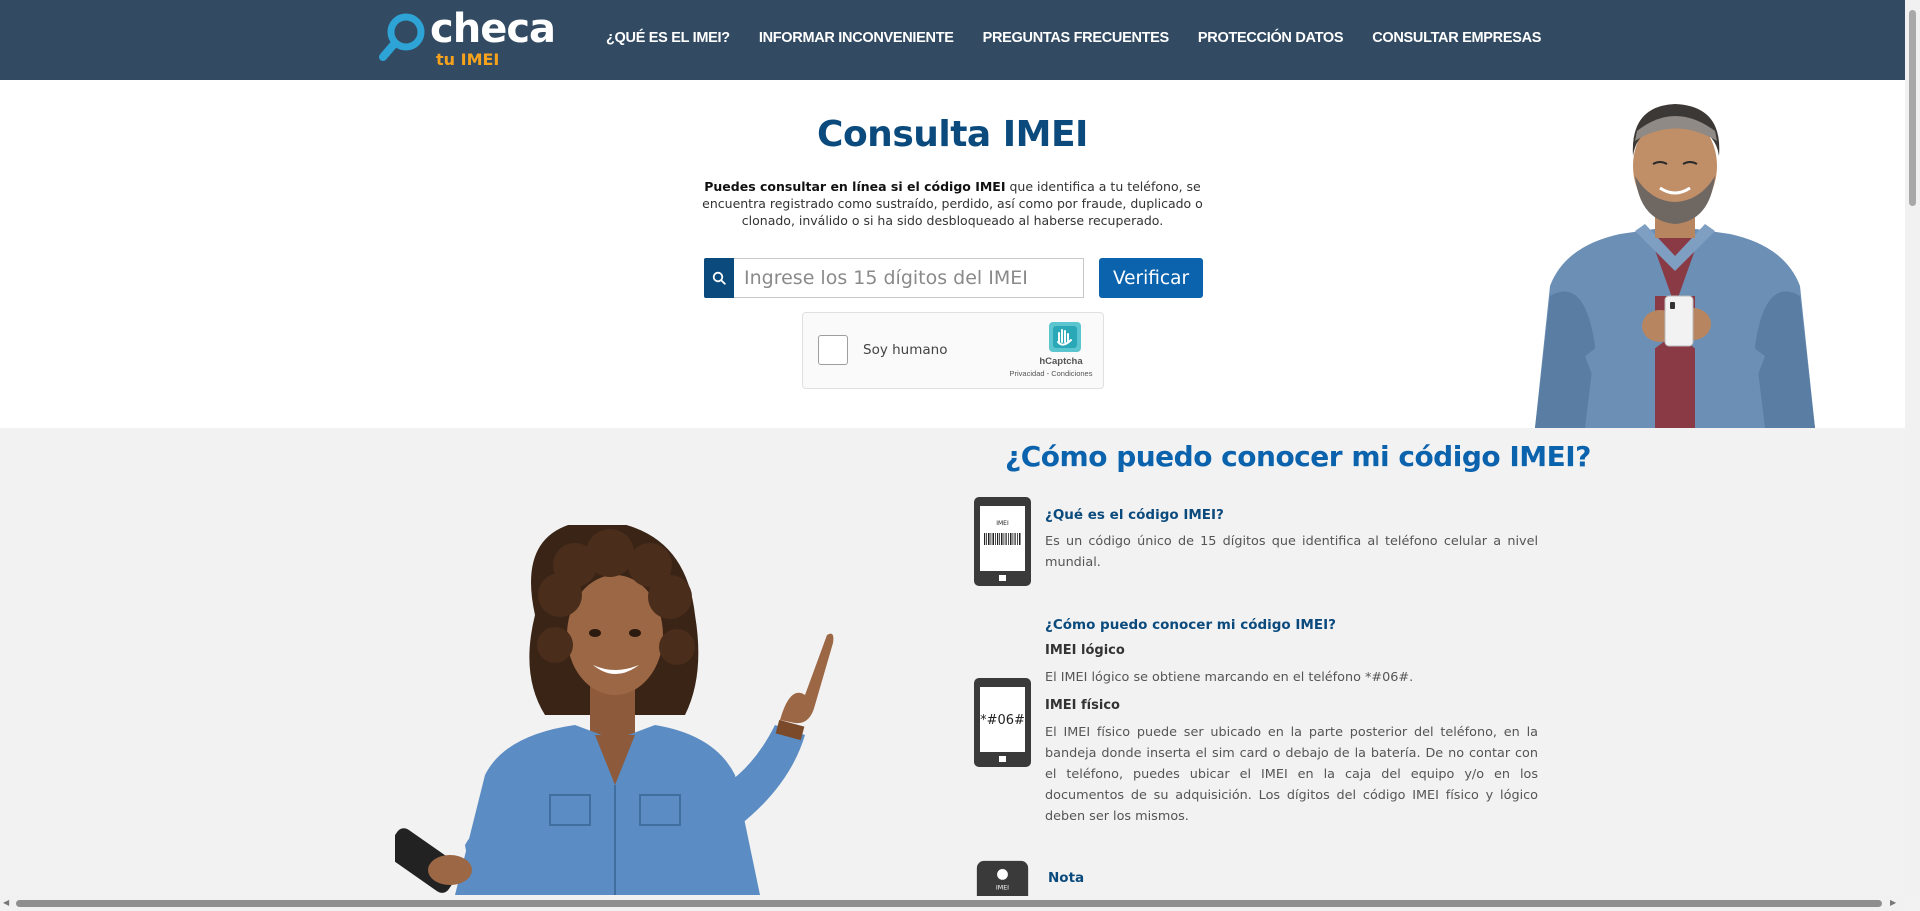  What do you see at coordinates (1085, 650) in the screenshot?
I see `item-sub-imei-logico: IMEI lógico` at bounding box center [1085, 650].